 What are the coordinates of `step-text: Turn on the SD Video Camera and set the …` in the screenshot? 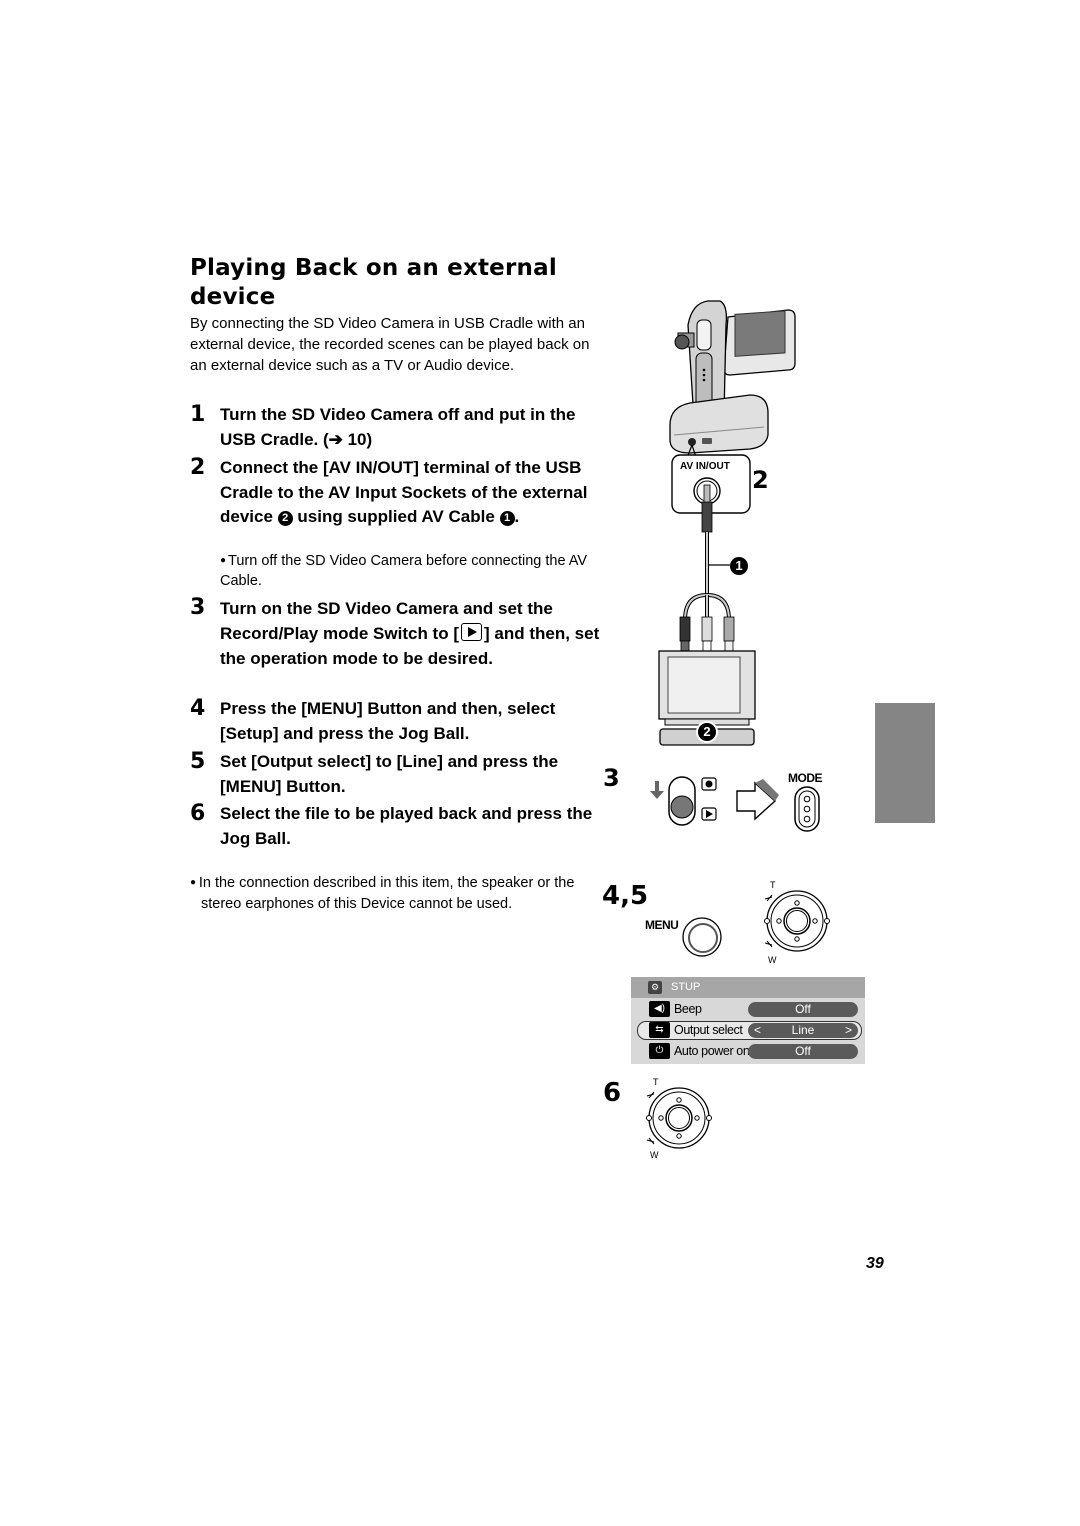 It's located at (410, 633).